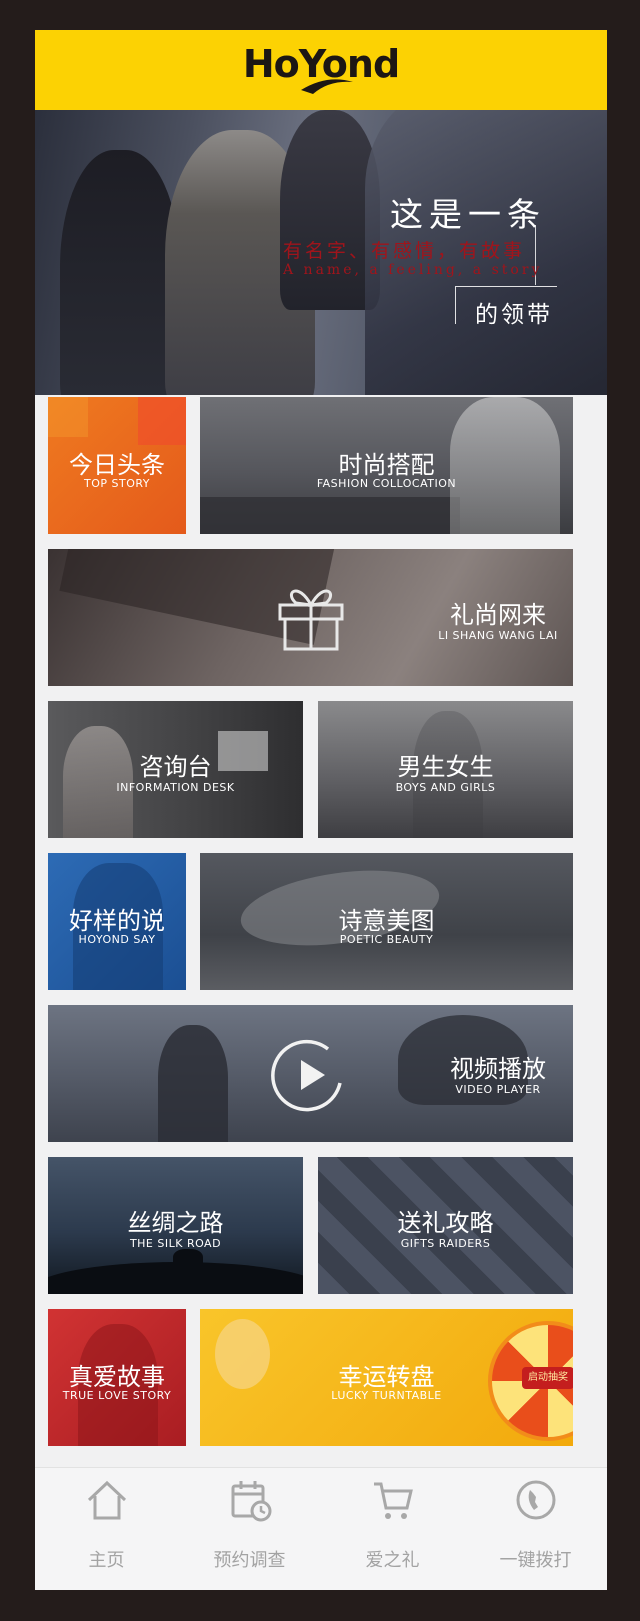 Image resolution: width=640 pixels, height=1621 pixels. What do you see at coordinates (117, 483) in the screenshot?
I see `tile-subtitle: TOP STORY` at bounding box center [117, 483].